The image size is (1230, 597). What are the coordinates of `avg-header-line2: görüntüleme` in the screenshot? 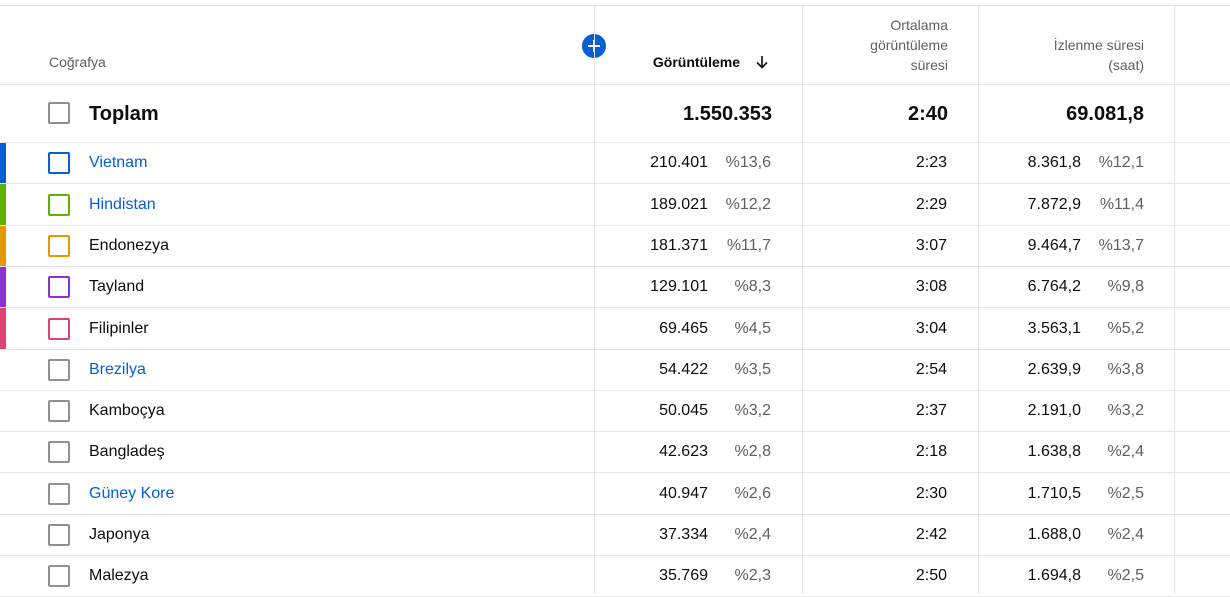 It's located at (909, 45).